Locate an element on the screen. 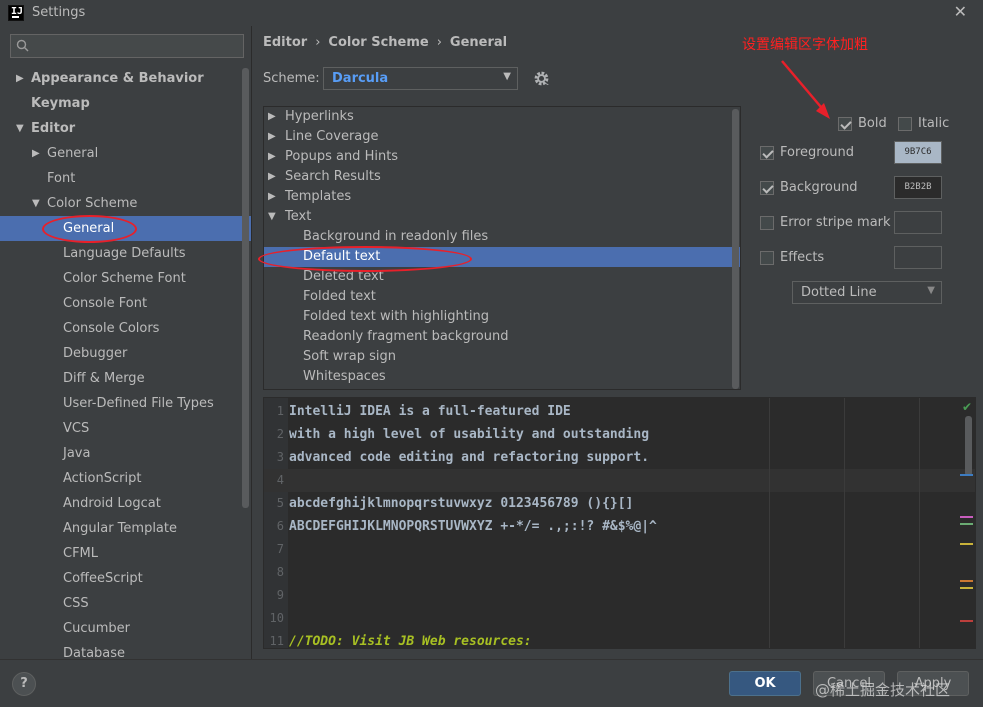 The height and width of the screenshot is (707, 983). sidebar-item-label: CFML is located at coordinates (81, 553).